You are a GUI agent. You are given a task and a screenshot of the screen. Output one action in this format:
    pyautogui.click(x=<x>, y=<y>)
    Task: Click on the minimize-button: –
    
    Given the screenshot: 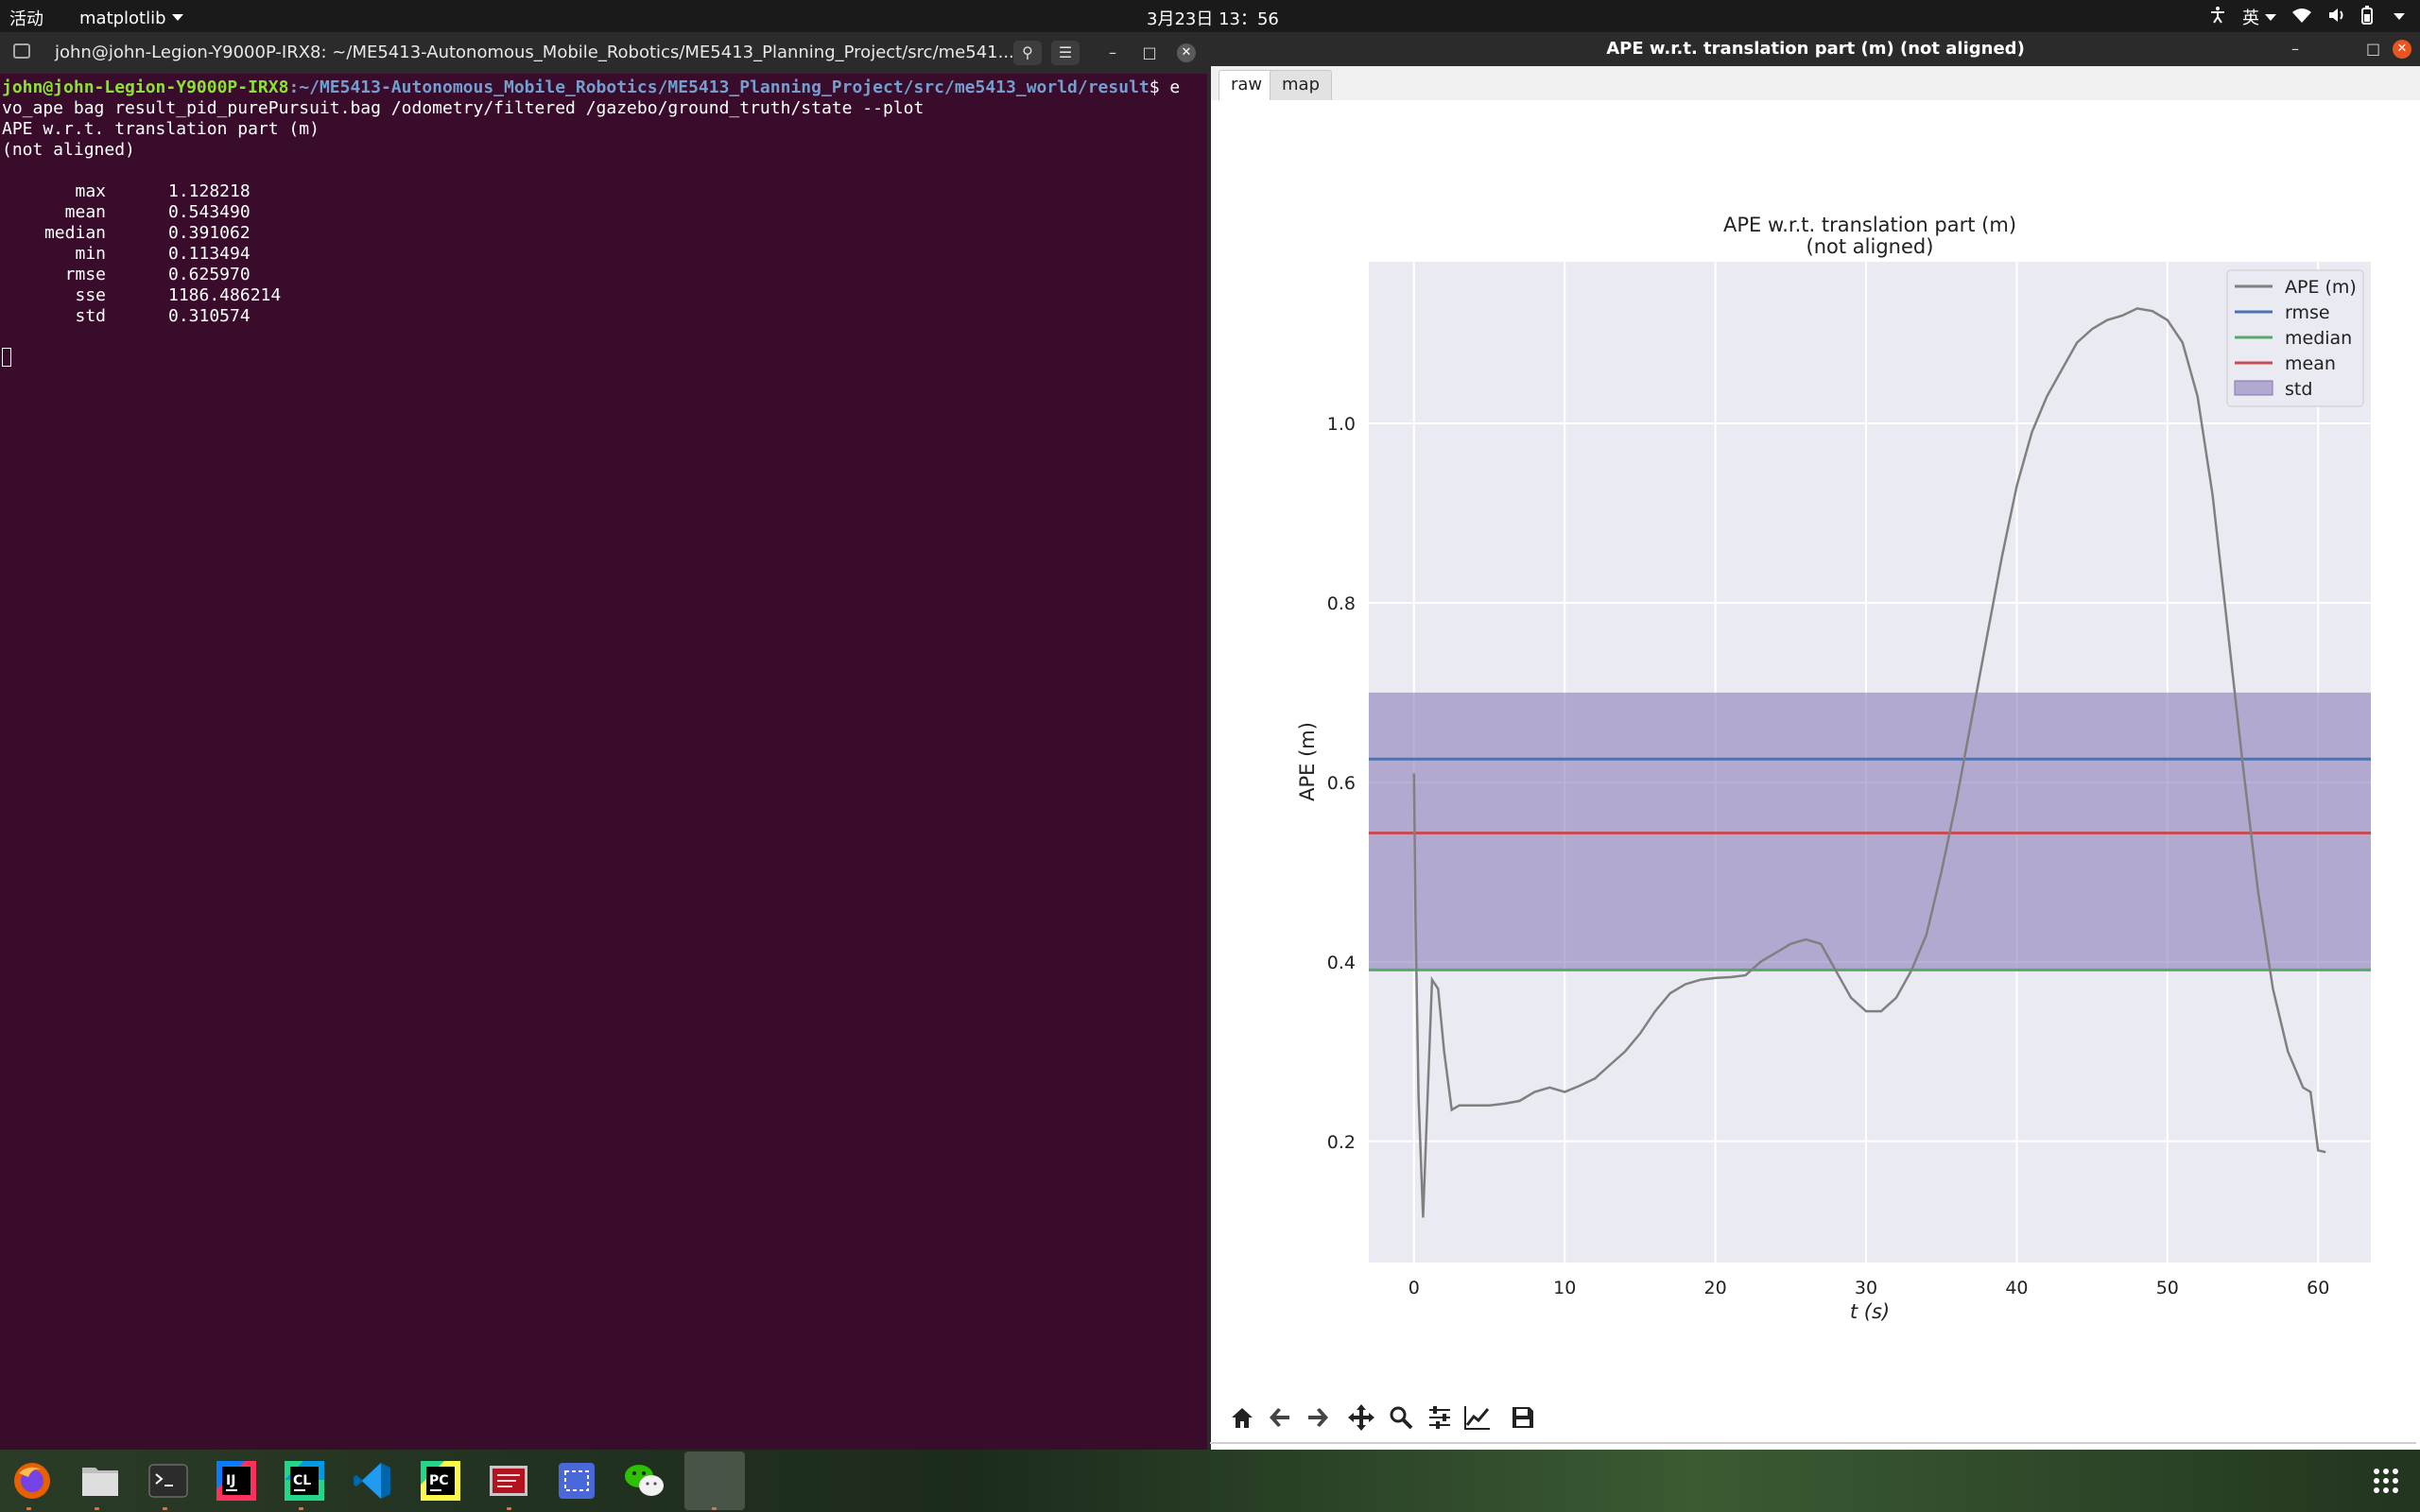 What is the action you would take?
    pyautogui.click(x=1112, y=53)
    